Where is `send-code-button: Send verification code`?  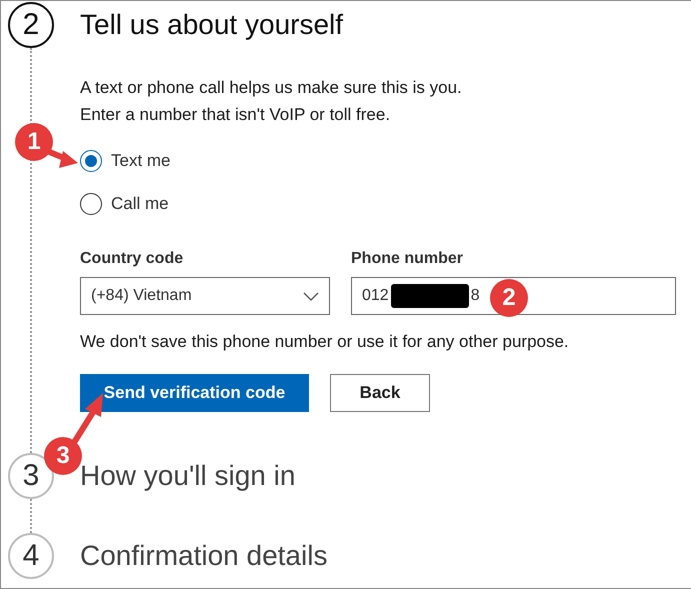
send-code-button: Send verification code is located at coordinates (194, 393).